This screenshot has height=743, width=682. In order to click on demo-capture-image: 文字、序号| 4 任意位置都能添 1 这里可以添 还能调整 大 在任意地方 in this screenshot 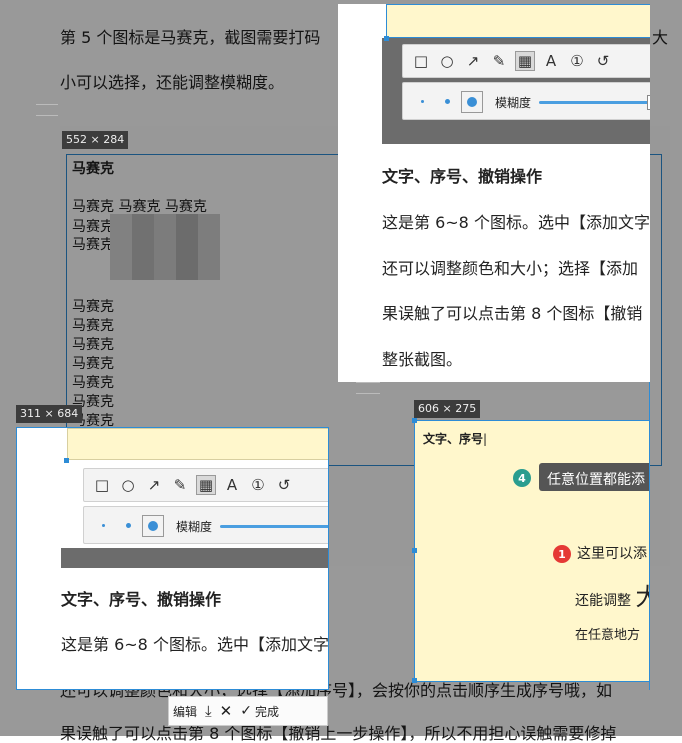, I will do `click(532, 551)`.